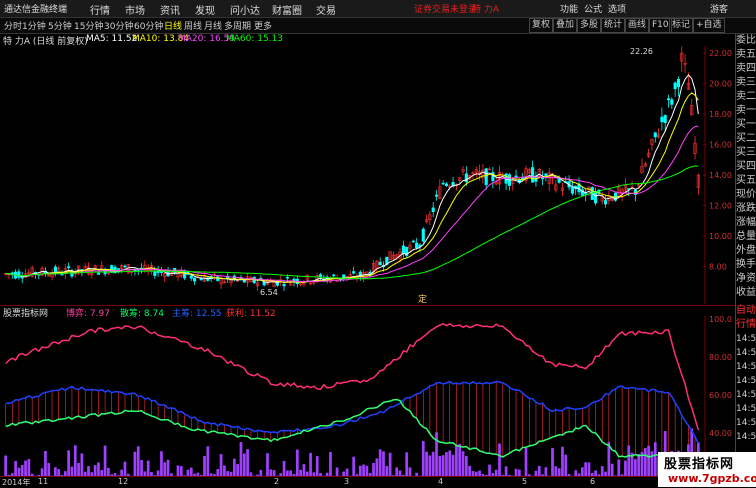 This screenshot has width=756, height=488. What do you see at coordinates (720, 53) in the screenshot?
I see `price-axis-label: 22.00` at bounding box center [720, 53].